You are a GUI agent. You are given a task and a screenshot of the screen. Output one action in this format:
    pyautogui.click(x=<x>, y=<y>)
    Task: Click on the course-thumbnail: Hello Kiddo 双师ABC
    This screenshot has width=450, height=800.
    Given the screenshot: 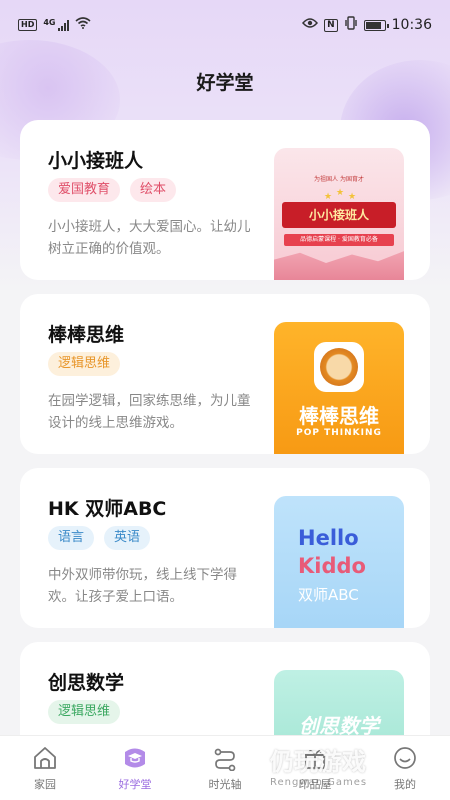 What is the action you would take?
    pyautogui.click(x=339, y=562)
    